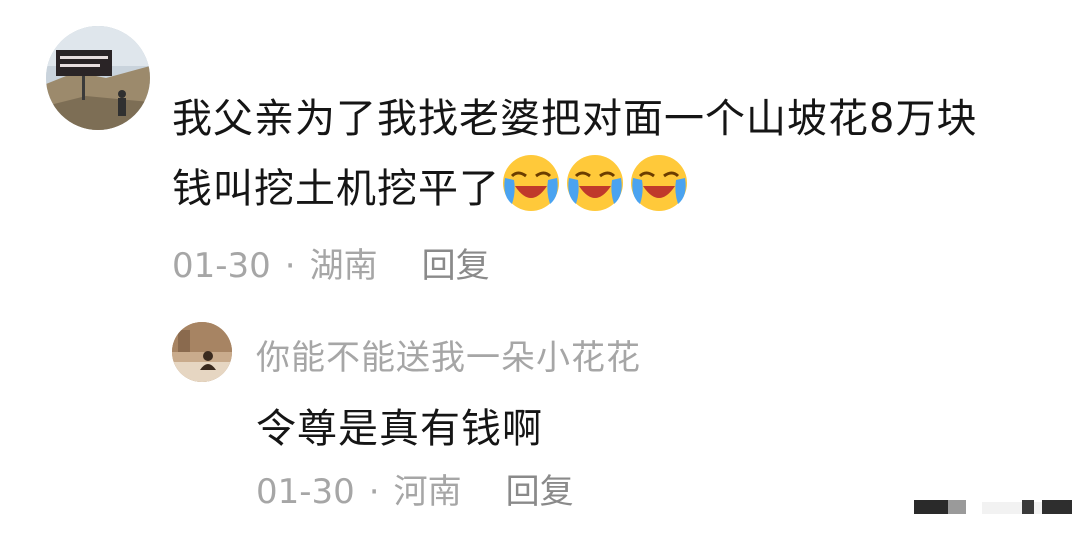 Image resolution: width=1080 pixels, height=536 pixels. I want to click on comment-text-line1: 我父亲为了我找老婆把对面一个山坡花8万块, so click(575, 119).